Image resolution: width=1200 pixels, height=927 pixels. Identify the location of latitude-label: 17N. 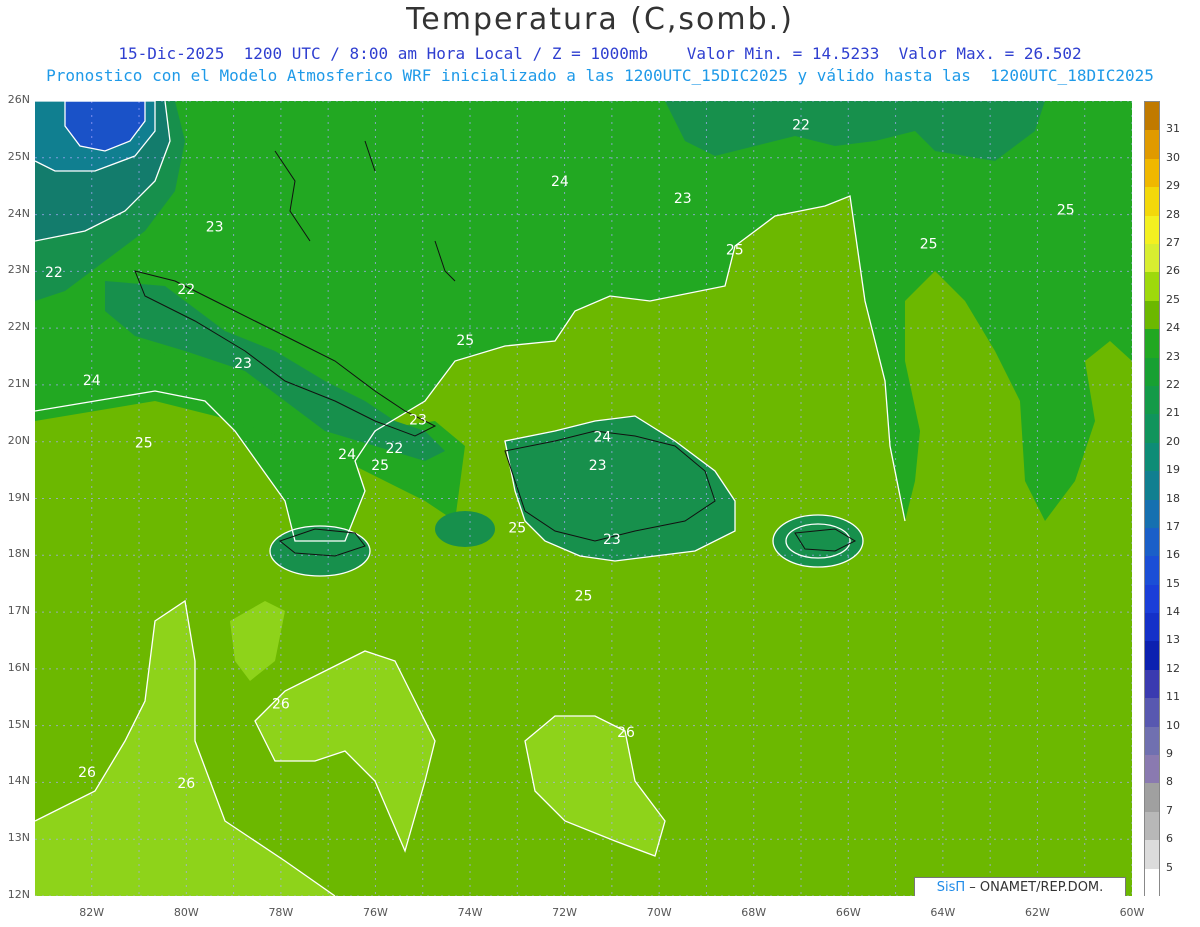
(18, 611).